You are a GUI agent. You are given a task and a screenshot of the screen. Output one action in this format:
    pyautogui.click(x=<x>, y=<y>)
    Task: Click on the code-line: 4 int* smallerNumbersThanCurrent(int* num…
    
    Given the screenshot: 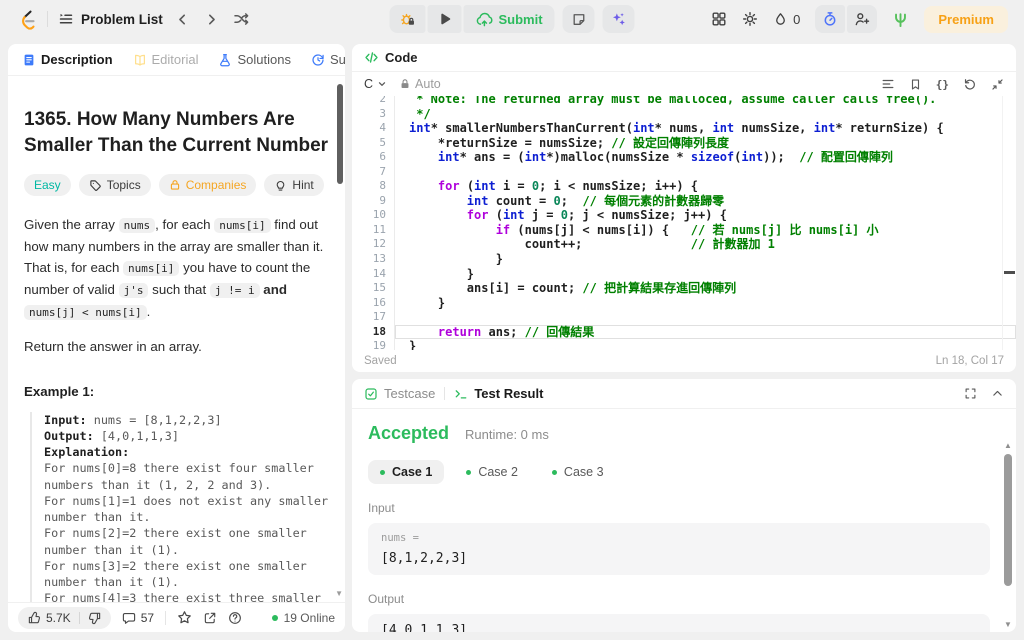 What is the action you would take?
    pyautogui.click(x=684, y=128)
    